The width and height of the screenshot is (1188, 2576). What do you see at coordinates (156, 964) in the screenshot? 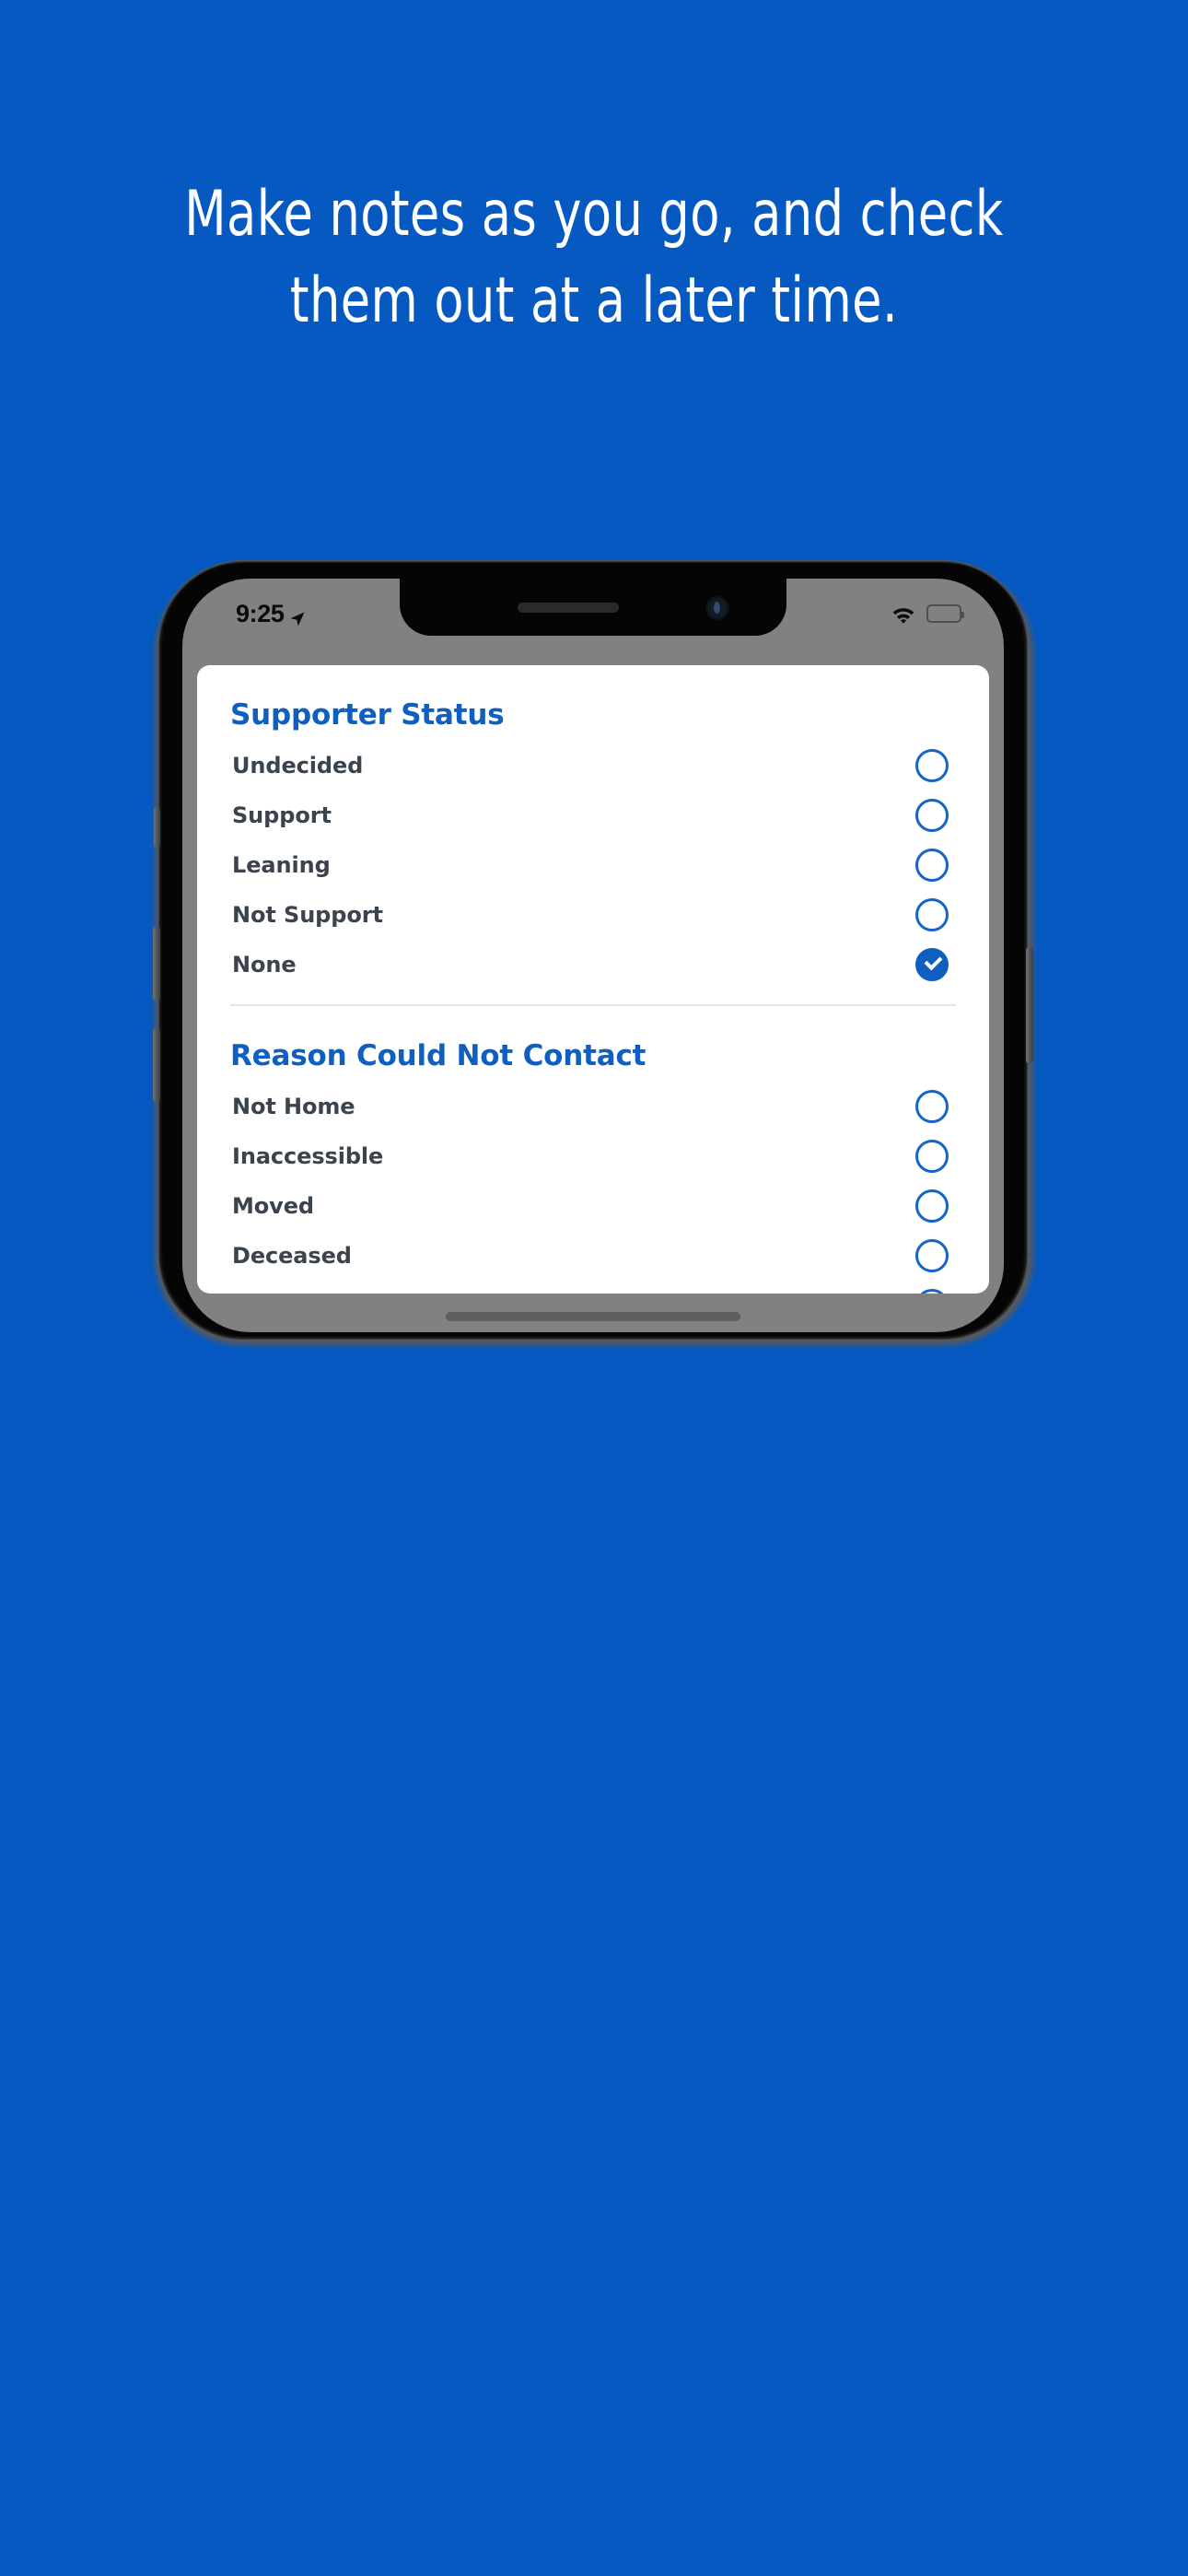
I see `volume-up-button` at bounding box center [156, 964].